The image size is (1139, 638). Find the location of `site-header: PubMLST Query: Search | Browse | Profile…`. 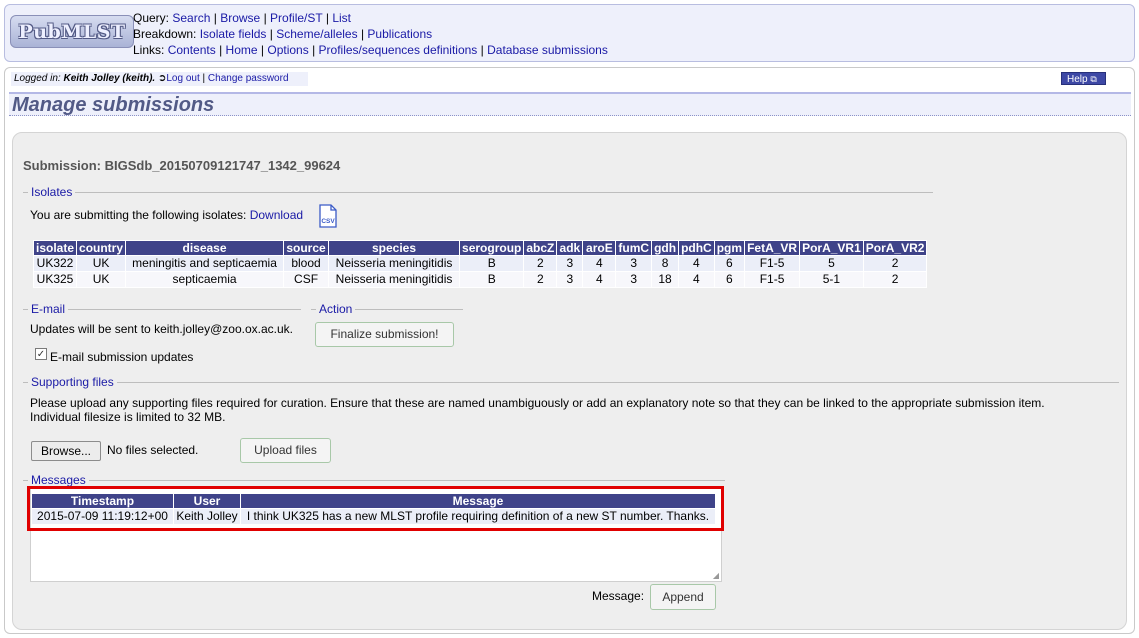

site-header: PubMLST Query: Search | Browse | Profile… is located at coordinates (569, 33).